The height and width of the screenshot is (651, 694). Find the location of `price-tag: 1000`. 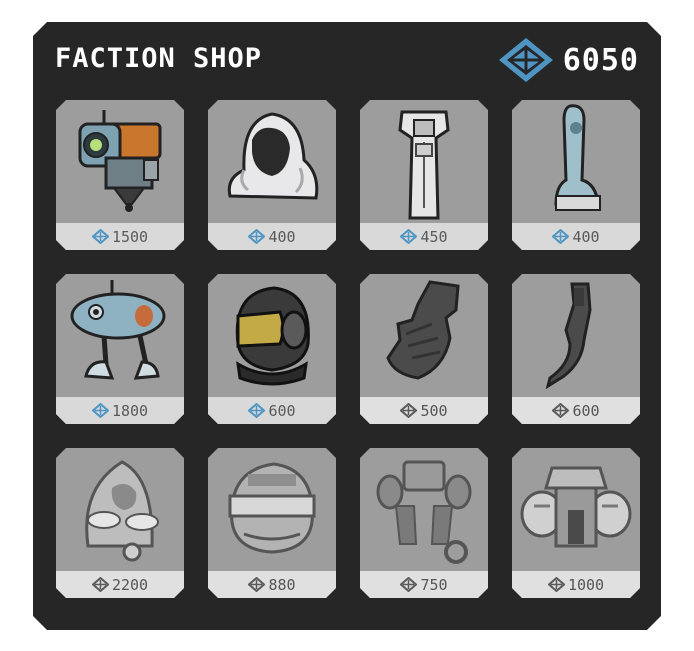

price-tag: 1000 is located at coordinates (576, 584).